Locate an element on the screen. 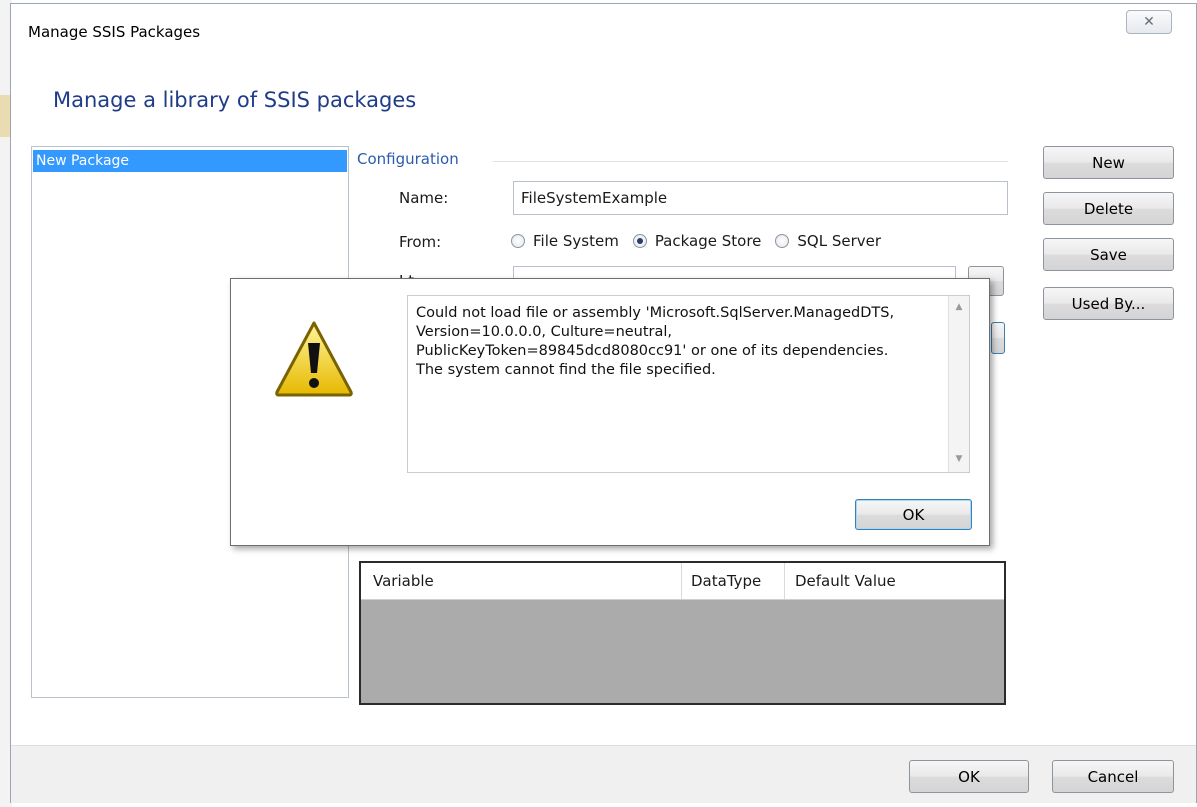 This screenshot has width=1197, height=807. title-bar: Manage SSIS Packages ✕ is located at coordinates (603, 25).